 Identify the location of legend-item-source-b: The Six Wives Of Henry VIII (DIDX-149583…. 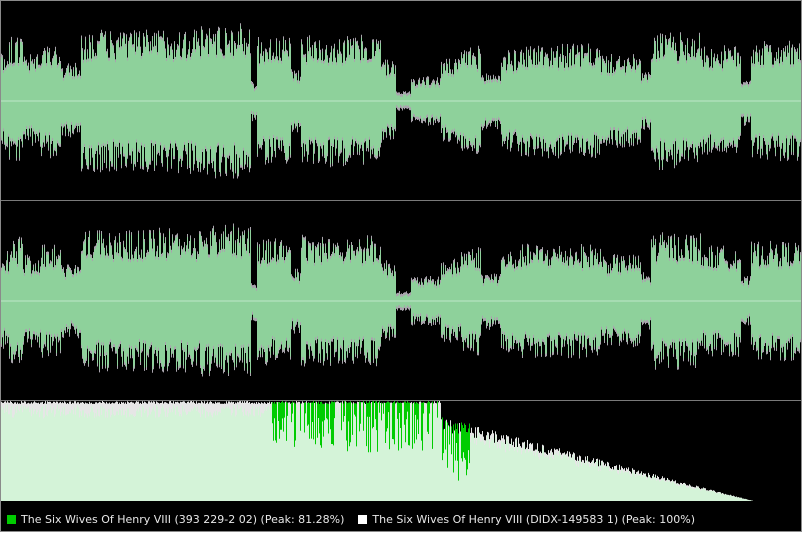
(526, 519).